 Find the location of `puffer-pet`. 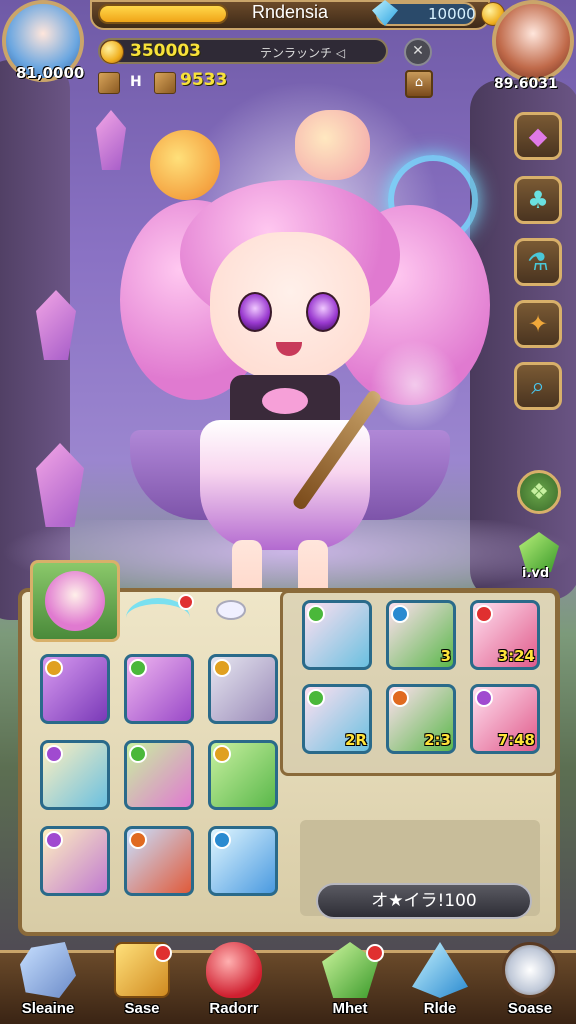

puffer-pet is located at coordinates (332, 145).